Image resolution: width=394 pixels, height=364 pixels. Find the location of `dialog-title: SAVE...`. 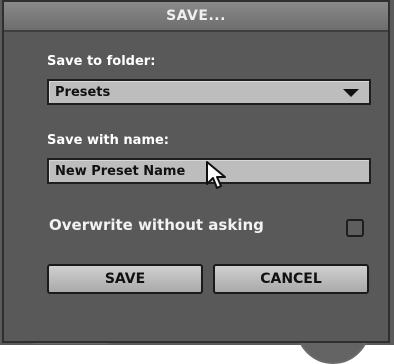

dialog-title: SAVE... is located at coordinates (196, 16).